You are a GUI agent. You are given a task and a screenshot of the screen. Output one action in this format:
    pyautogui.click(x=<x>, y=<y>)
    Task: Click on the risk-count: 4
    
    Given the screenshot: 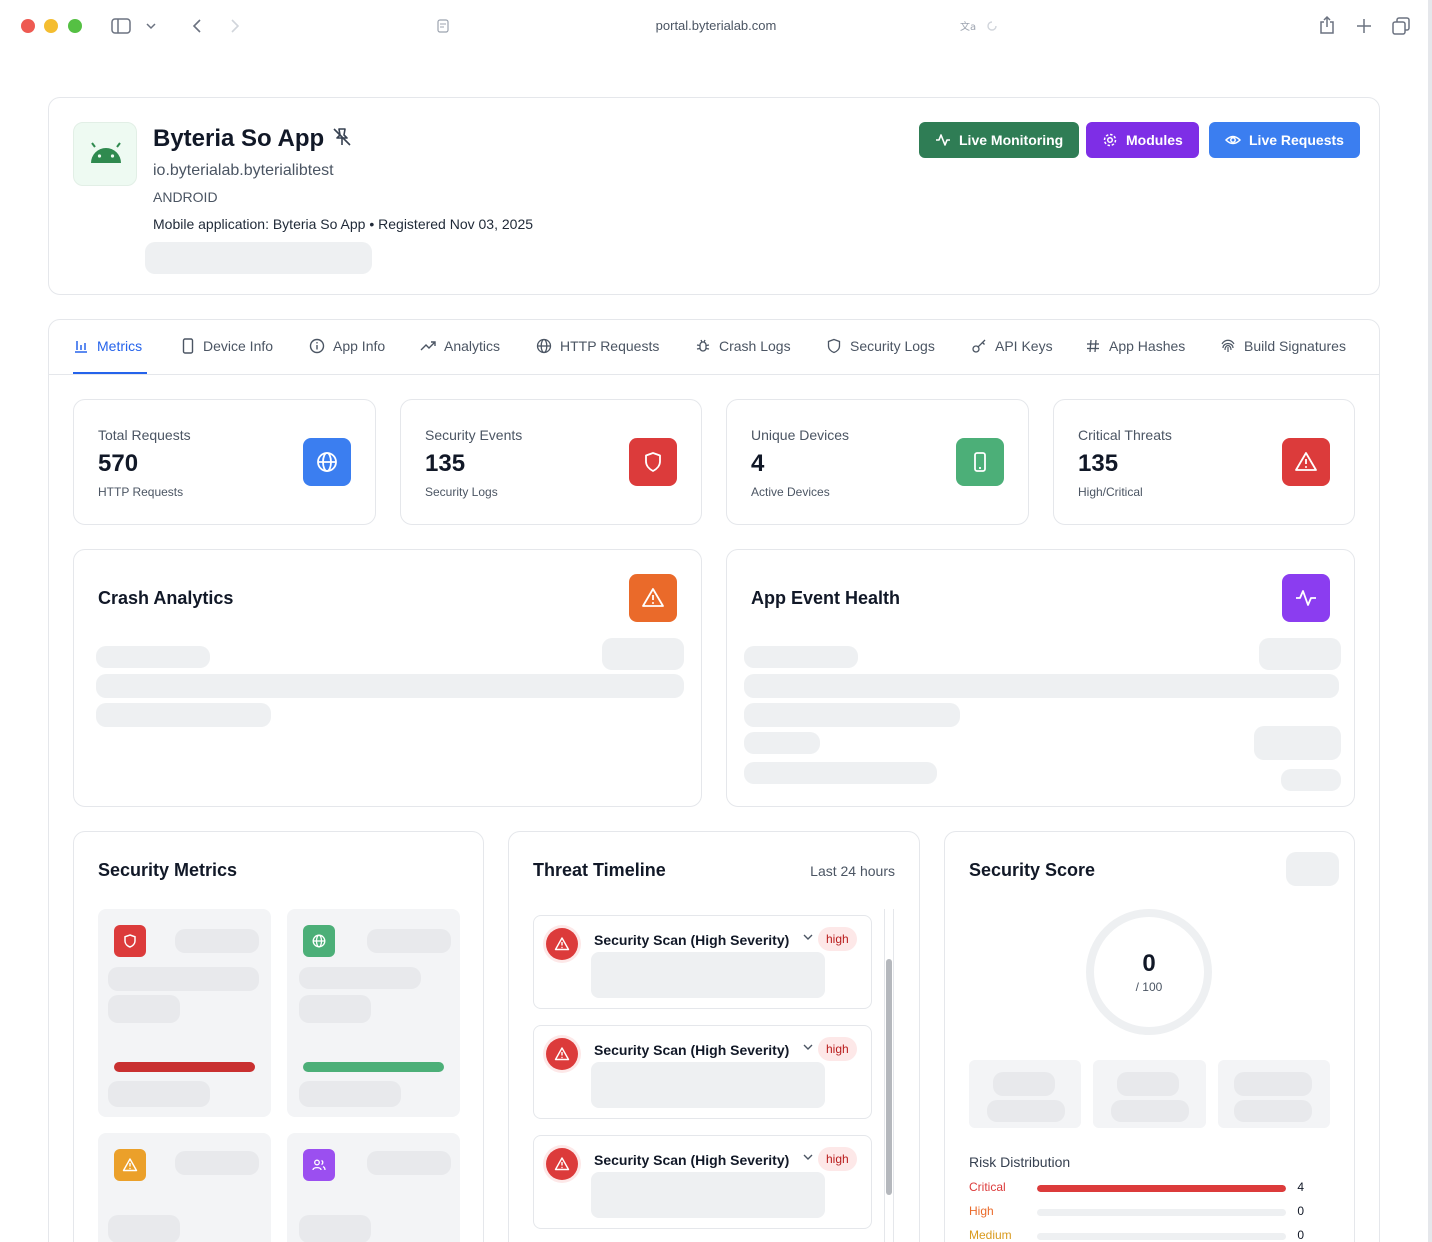 What is the action you would take?
    pyautogui.click(x=1300, y=1187)
    